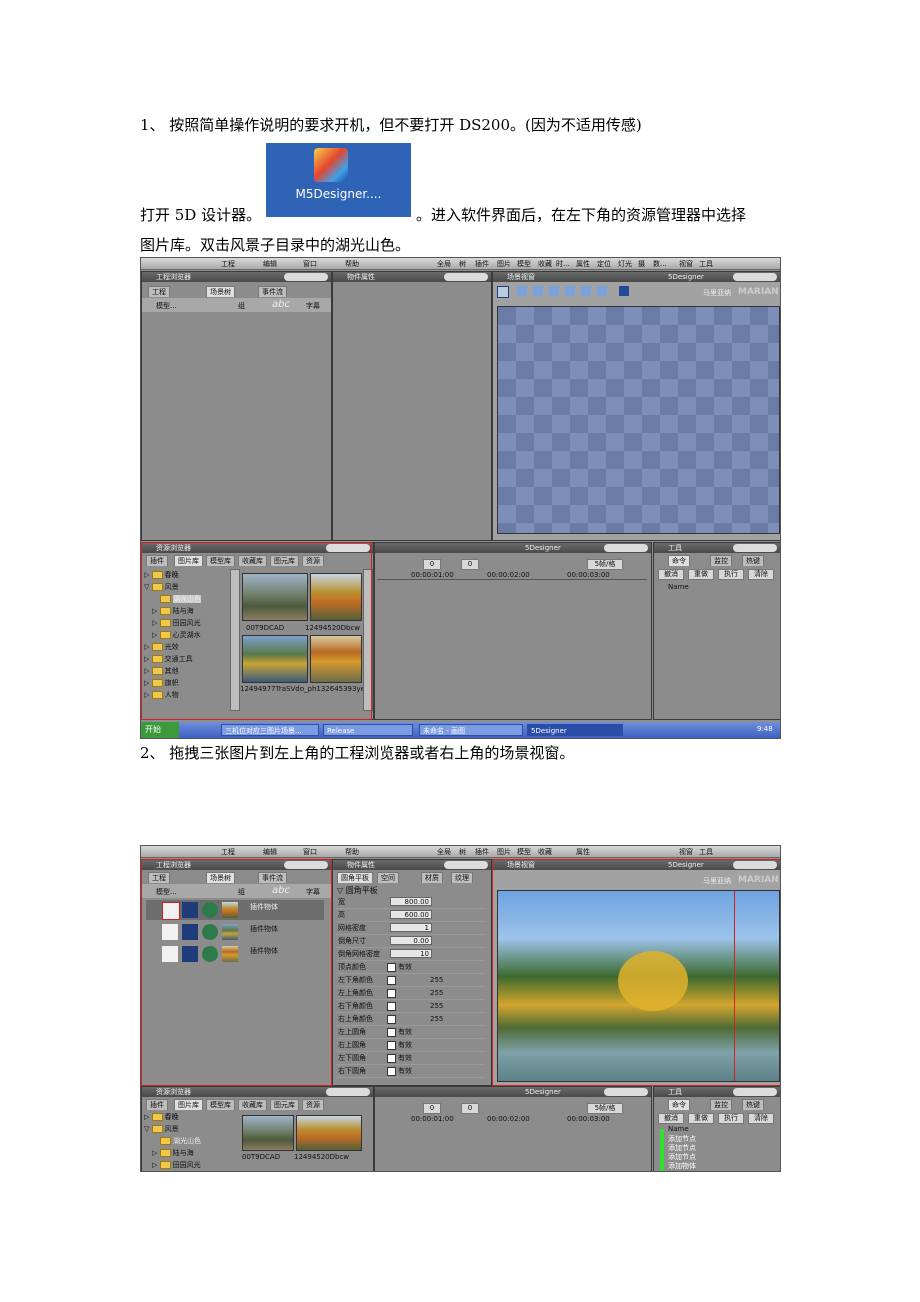  What do you see at coordinates (567, 292) in the screenshot?
I see `scene-toolbar` at bounding box center [567, 292].